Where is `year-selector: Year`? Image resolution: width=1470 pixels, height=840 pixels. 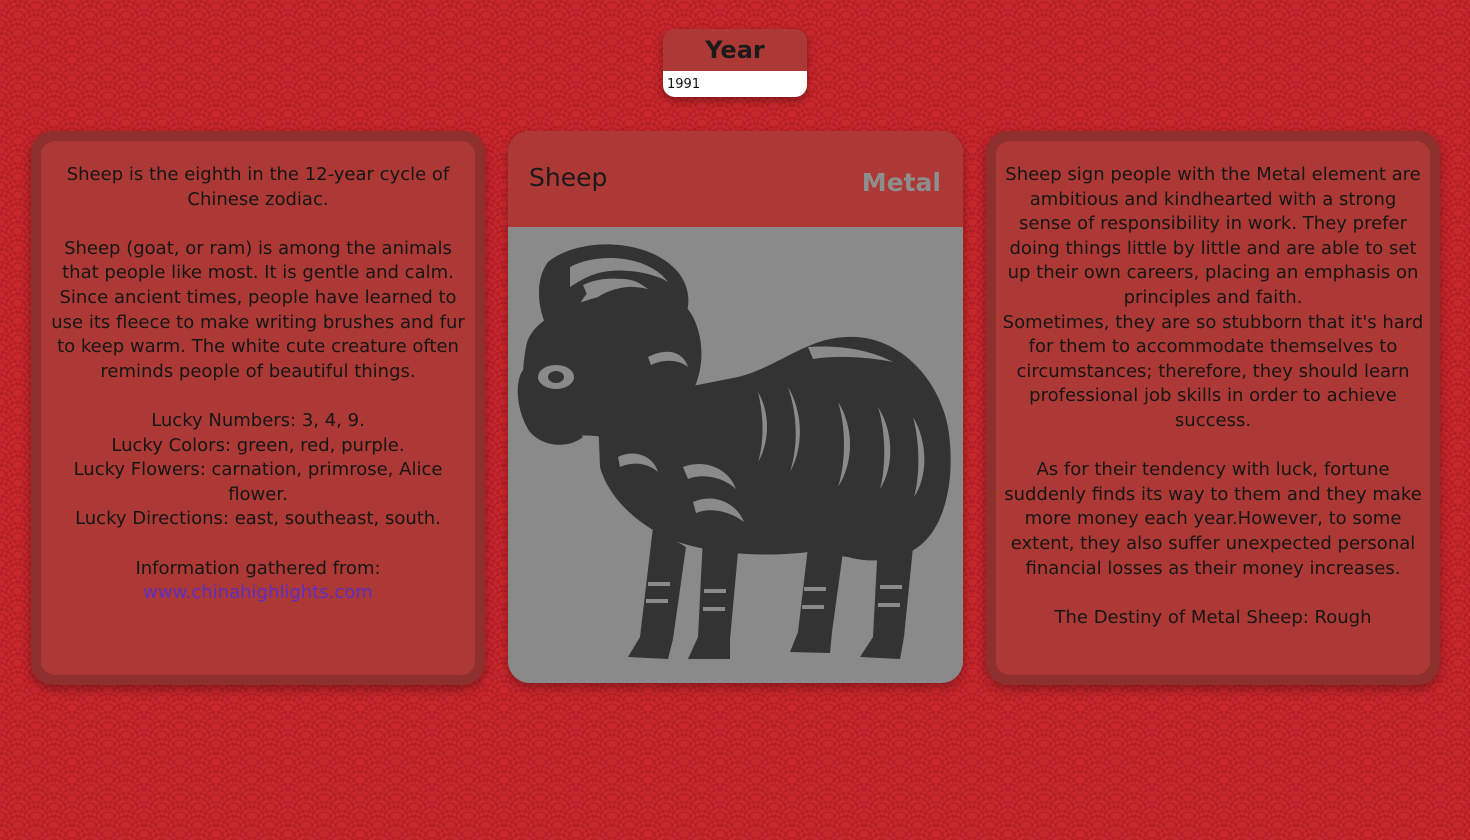
year-selector: Year is located at coordinates (735, 63).